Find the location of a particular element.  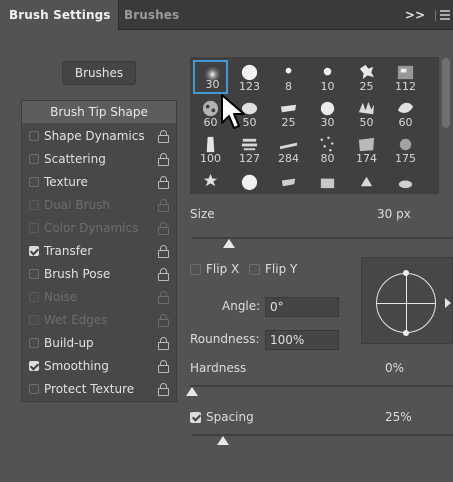

brush-size-label: 8 is located at coordinates (288, 86).